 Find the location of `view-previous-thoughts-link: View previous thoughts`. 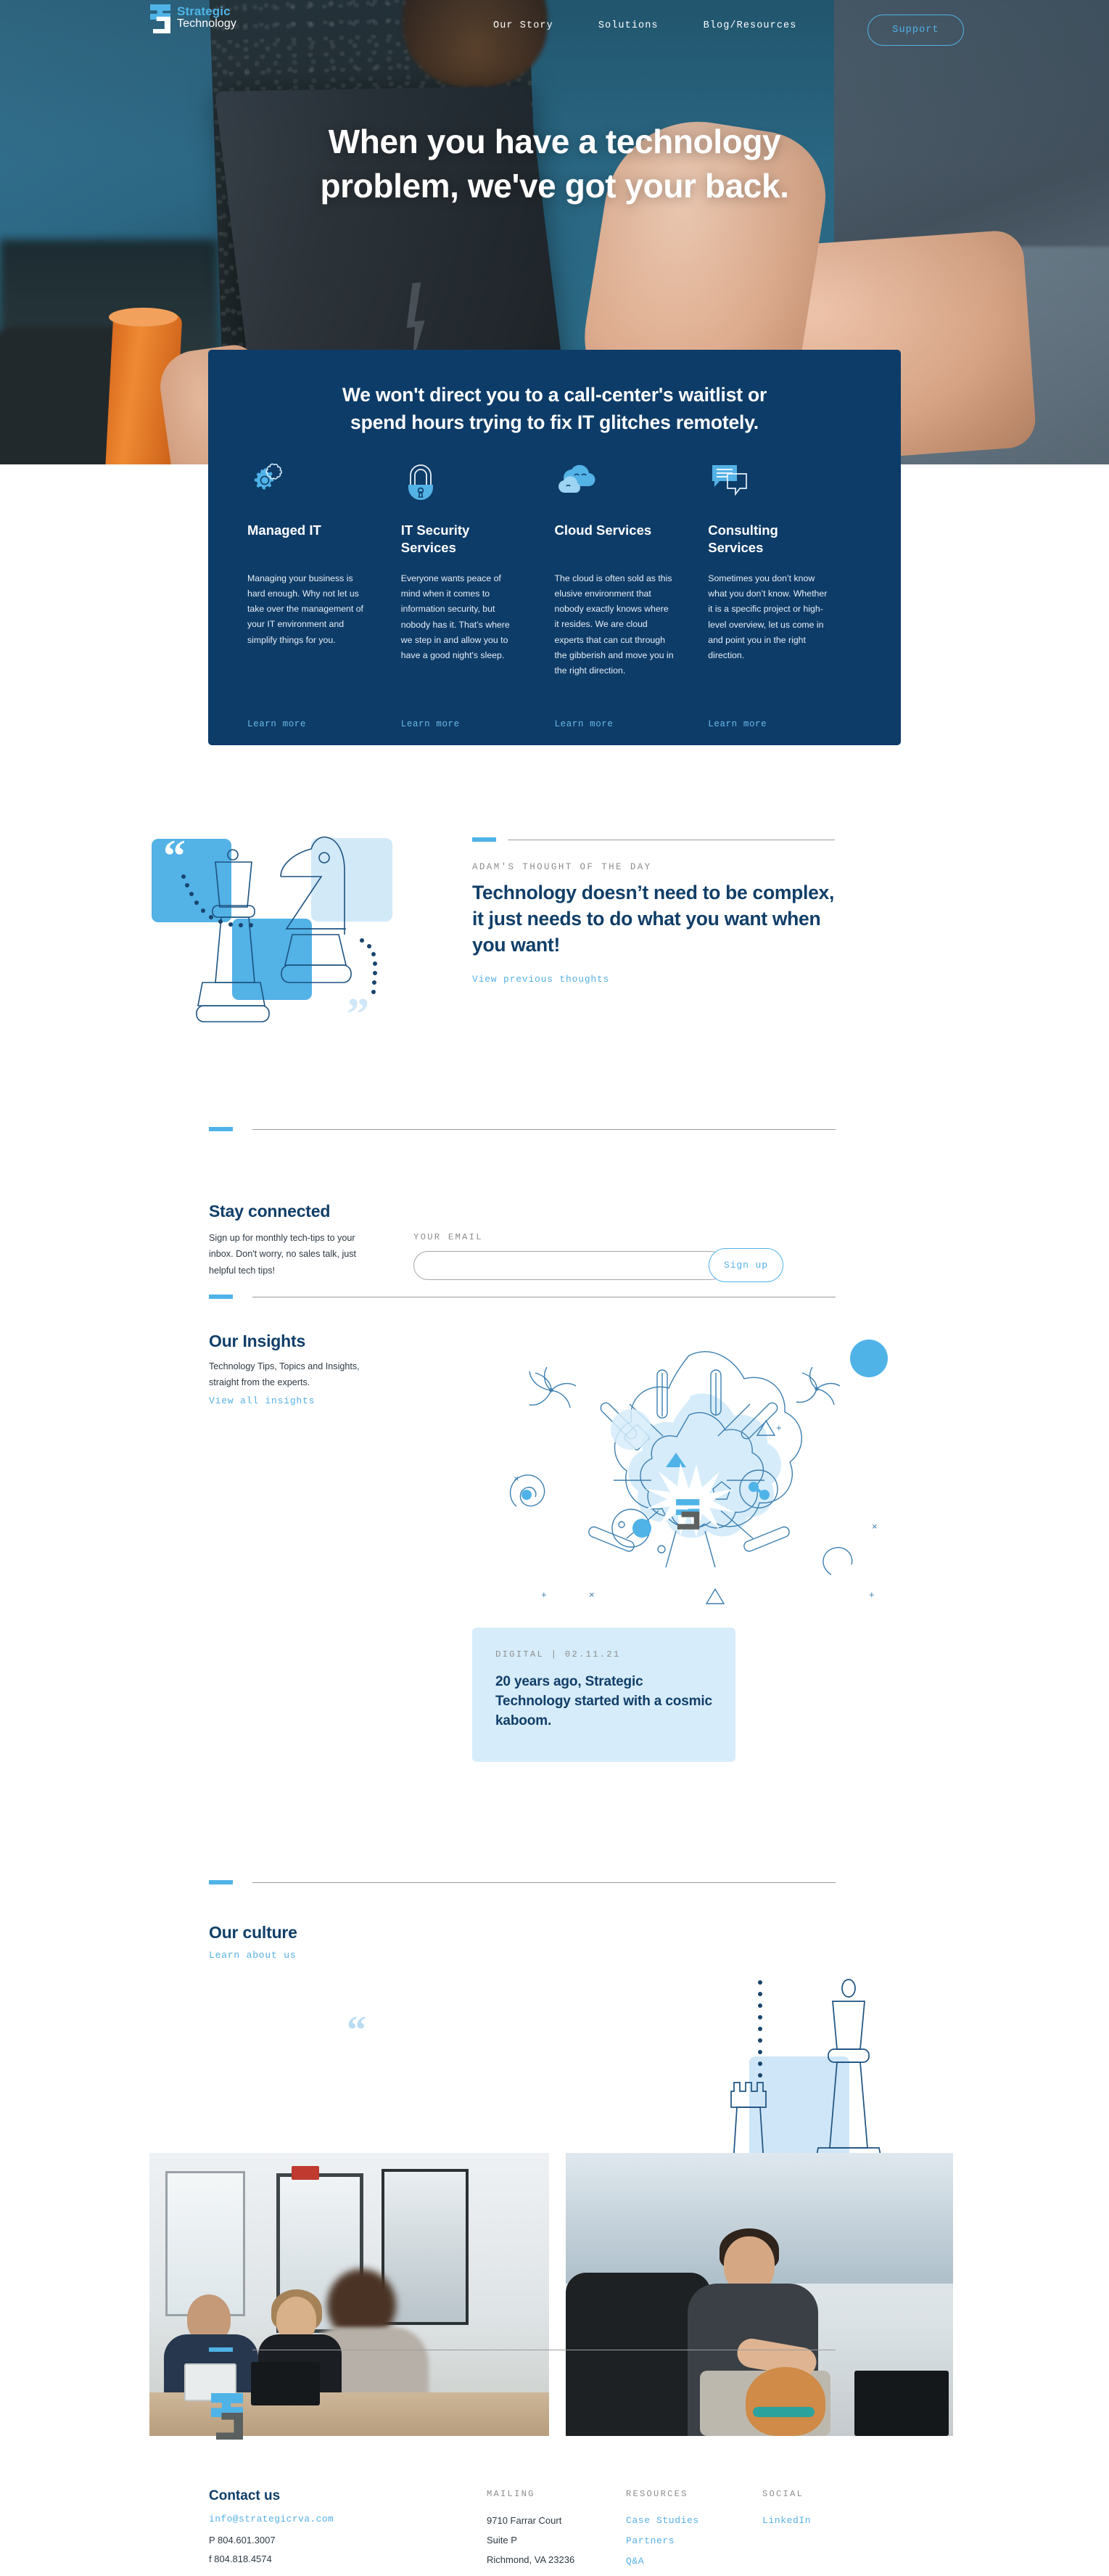

view-previous-thoughts-link: View previous thoughts is located at coordinates (540, 979).